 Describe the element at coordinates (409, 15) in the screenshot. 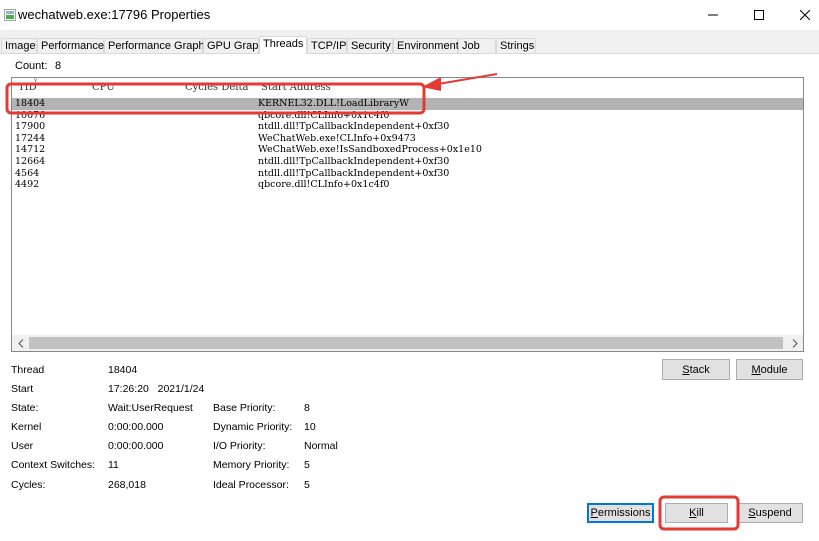

I see `title-bar: wechatweb.exe:17796 Properties` at that location.